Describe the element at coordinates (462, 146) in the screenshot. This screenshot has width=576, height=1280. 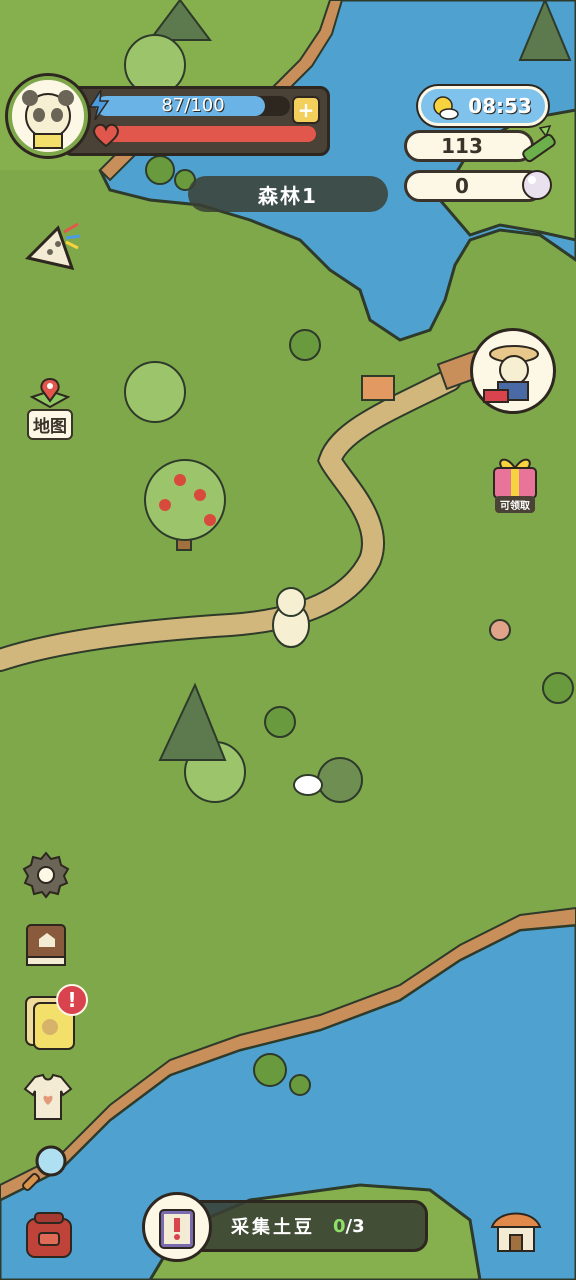
I see `bamboo-count: 113` at that location.